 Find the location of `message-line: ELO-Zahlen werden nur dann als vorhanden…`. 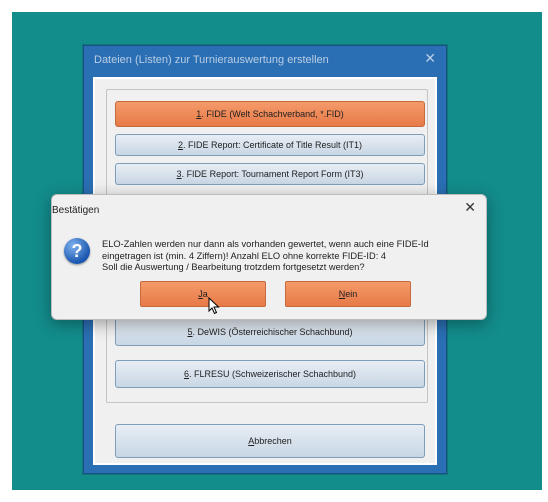

message-line: ELO-Zahlen werden nur dann als vorhanden… is located at coordinates (265, 244).